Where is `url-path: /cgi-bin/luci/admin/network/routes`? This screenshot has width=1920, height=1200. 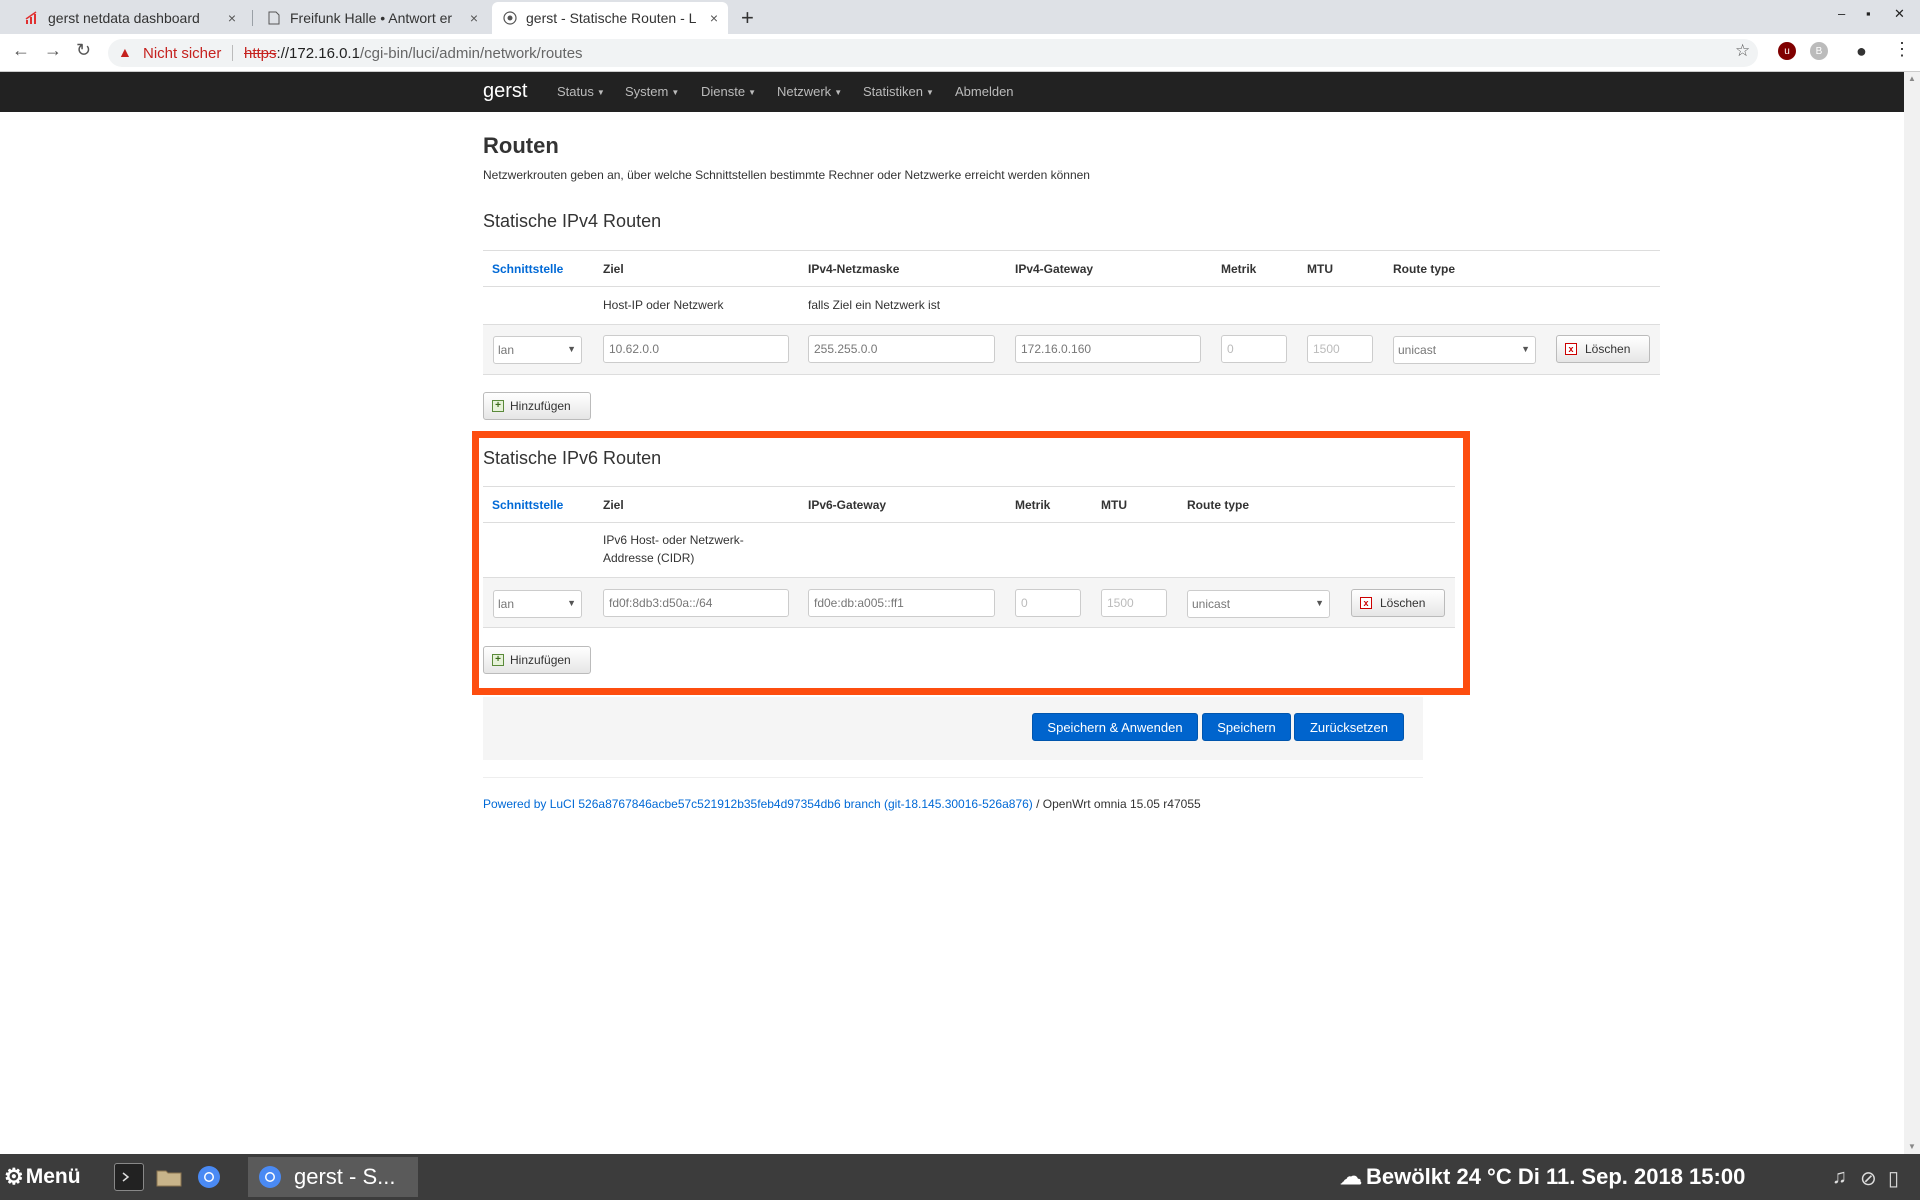 url-path: /cgi-bin/luci/admin/network/routes is located at coordinates (471, 53).